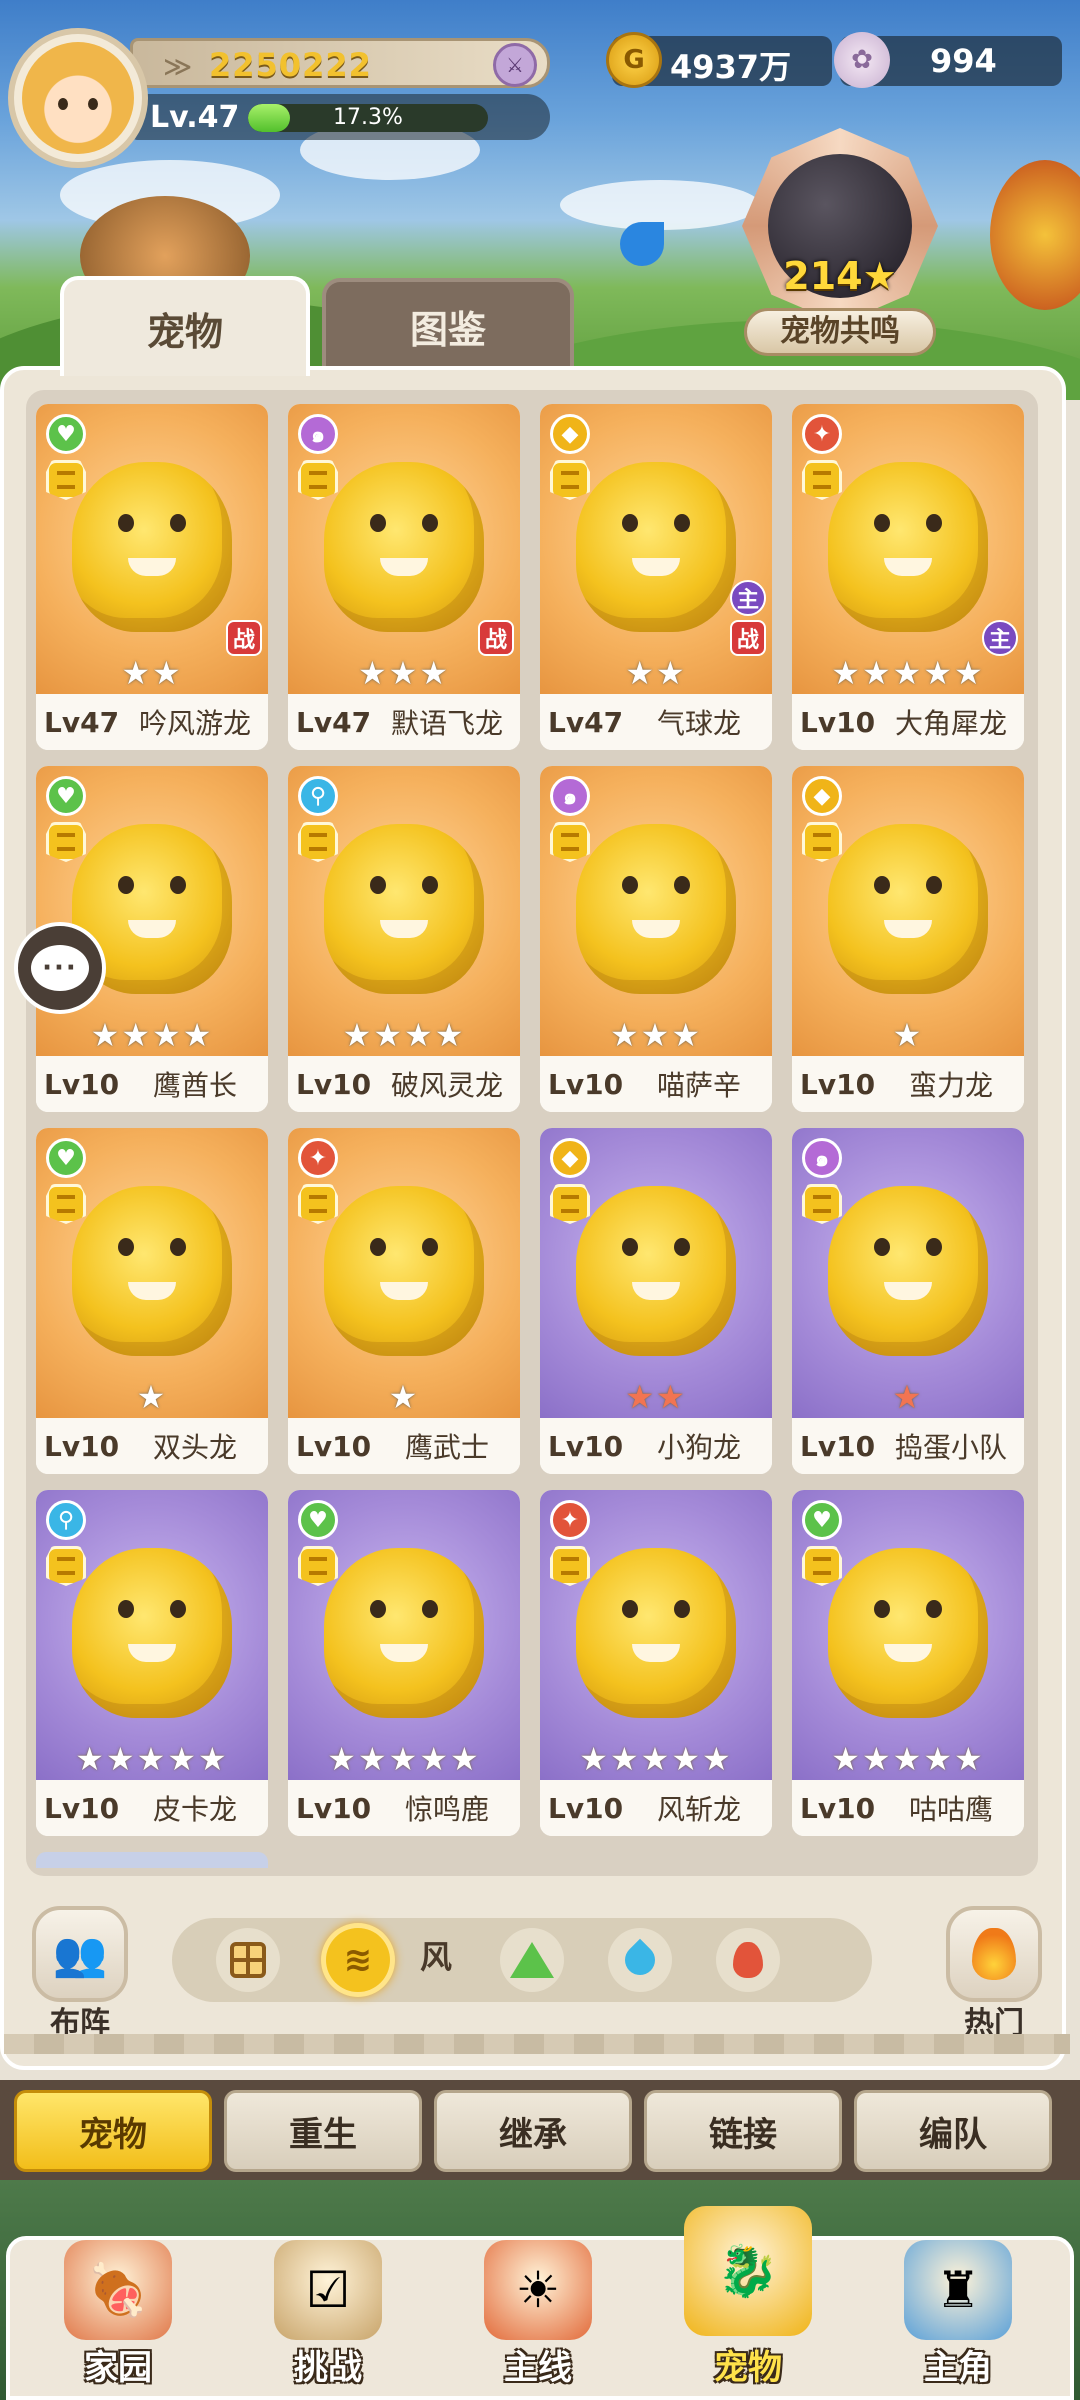  What do you see at coordinates (748, 1960) in the screenshot?
I see `fire-element-icon` at bounding box center [748, 1960].